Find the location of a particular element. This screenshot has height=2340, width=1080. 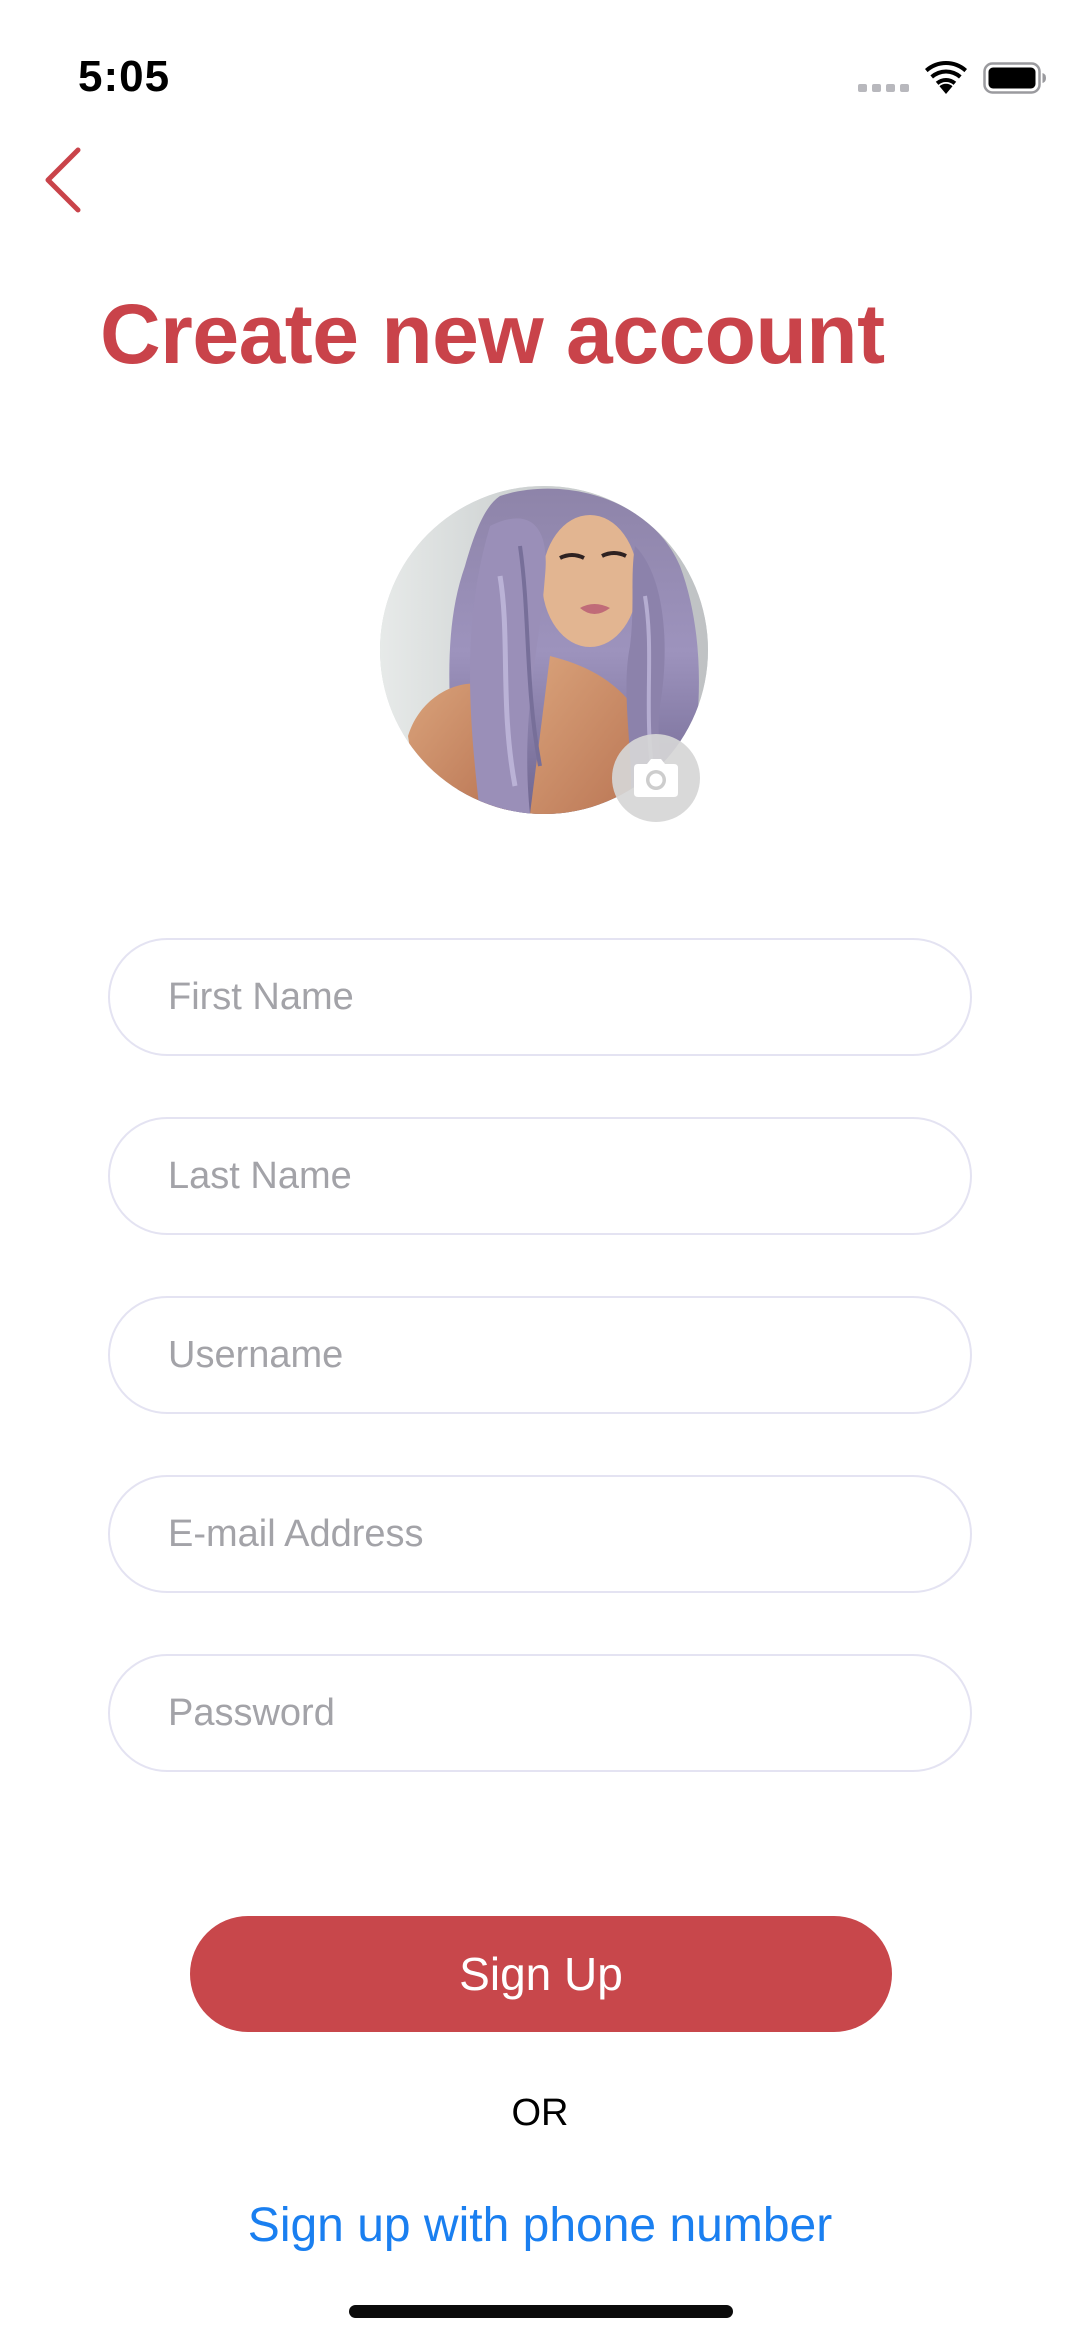

last-name-input is located at coordinates (548, 1176).